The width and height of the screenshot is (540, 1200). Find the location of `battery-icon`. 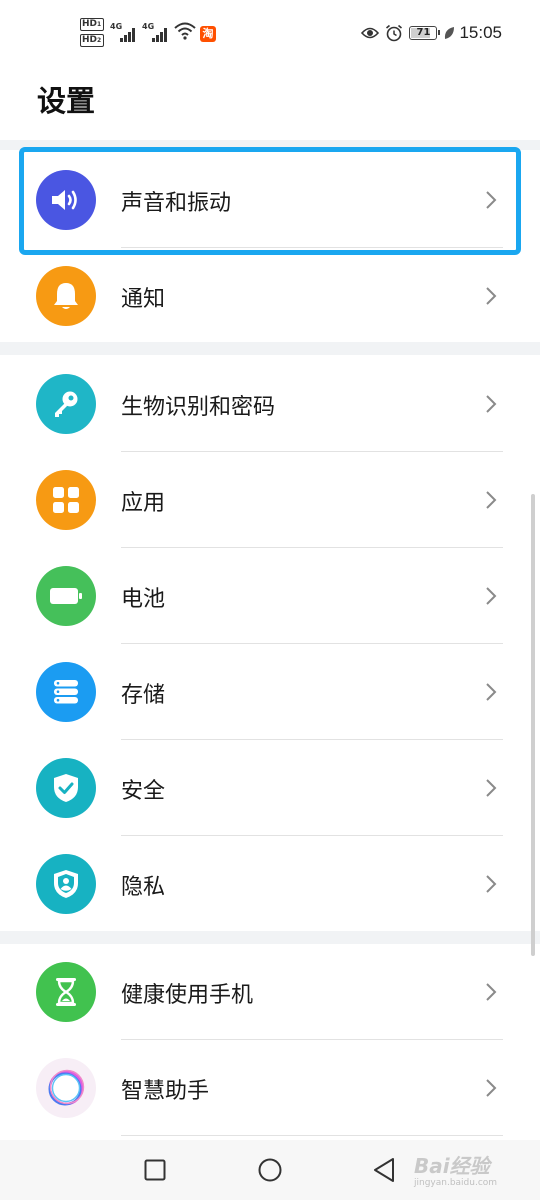

battery-icon is located at coordinates (66, 596).